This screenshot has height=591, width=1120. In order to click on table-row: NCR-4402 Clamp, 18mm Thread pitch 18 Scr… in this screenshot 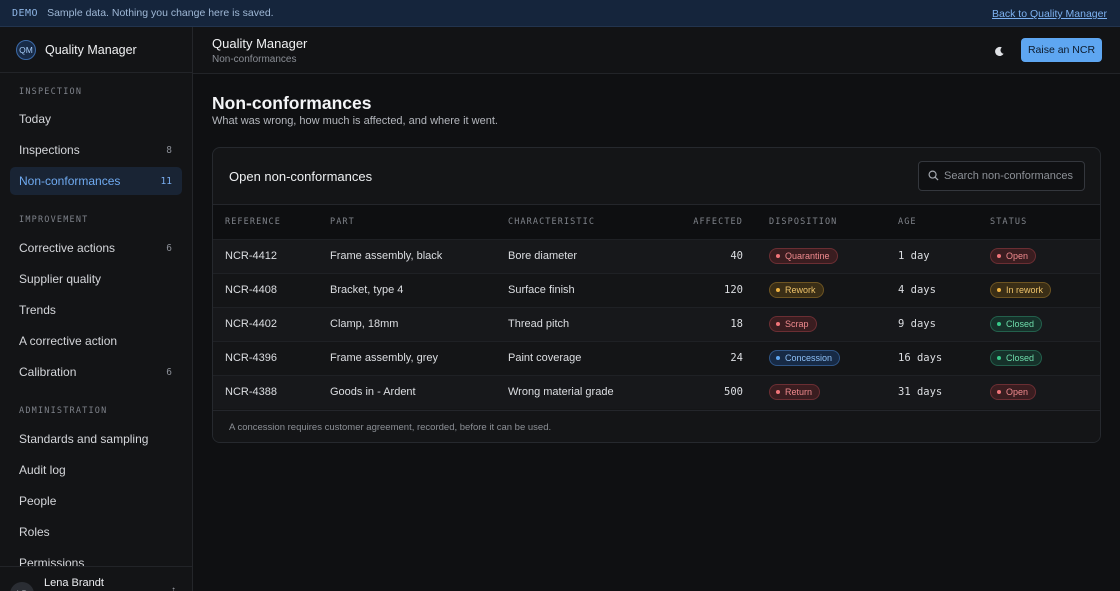, I will do `click(656, 324)`.